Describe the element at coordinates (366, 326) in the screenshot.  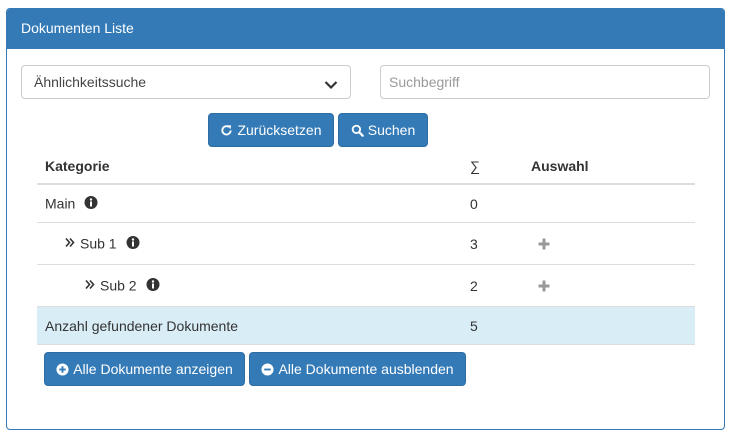
I see `total-row: Anzahl gefundener Dokumente 5` at that location.